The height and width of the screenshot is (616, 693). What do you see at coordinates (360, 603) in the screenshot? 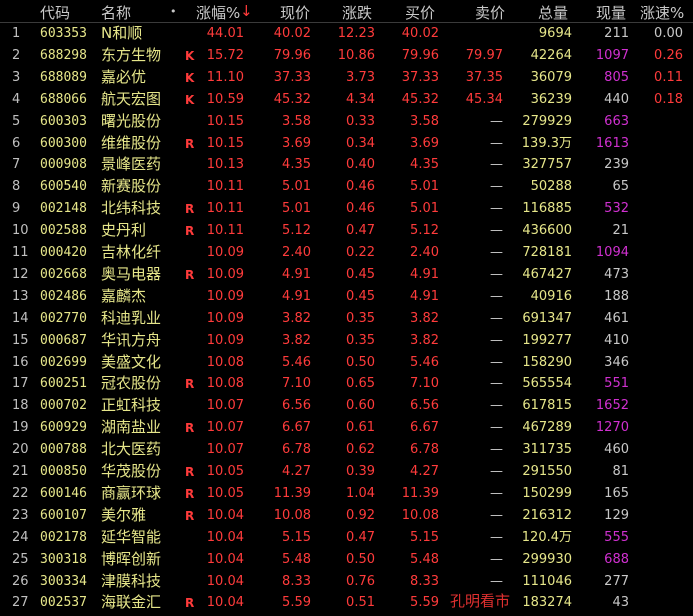
I see `change-amount: 0.51` at bounding box center [360, 603].